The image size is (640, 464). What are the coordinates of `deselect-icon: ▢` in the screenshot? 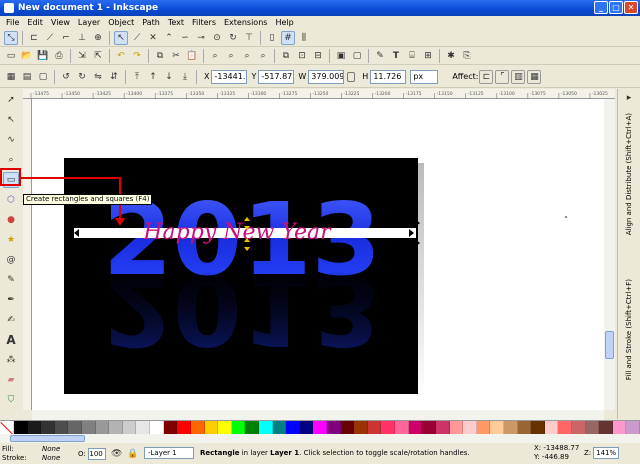 It's located at (43, 77).